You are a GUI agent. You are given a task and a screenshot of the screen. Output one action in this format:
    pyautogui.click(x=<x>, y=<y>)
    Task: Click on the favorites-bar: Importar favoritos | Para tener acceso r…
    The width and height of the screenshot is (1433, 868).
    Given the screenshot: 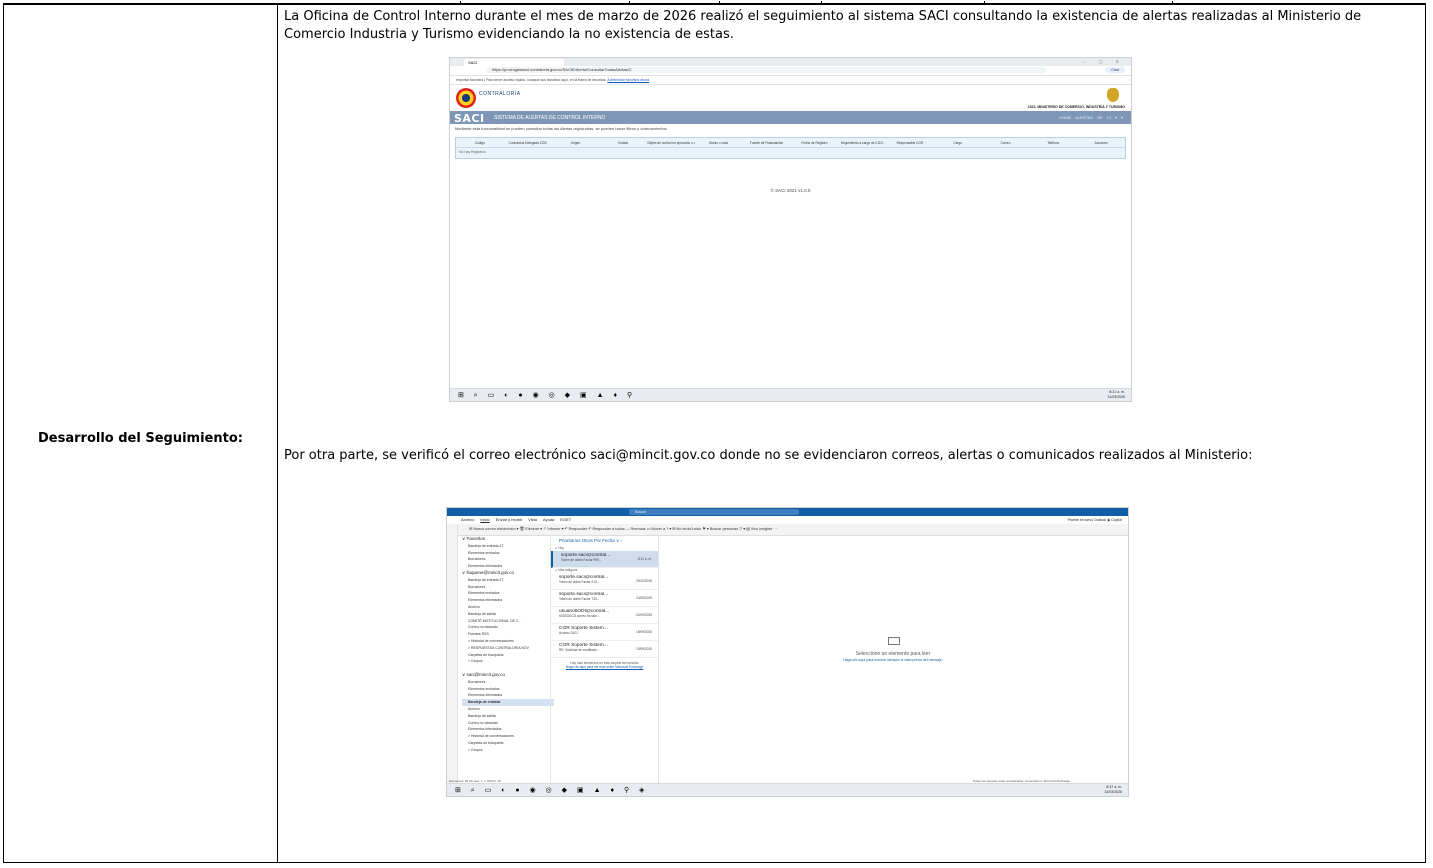 What is the action you would take?
    pyautogui.click(x=790, y=80)
    